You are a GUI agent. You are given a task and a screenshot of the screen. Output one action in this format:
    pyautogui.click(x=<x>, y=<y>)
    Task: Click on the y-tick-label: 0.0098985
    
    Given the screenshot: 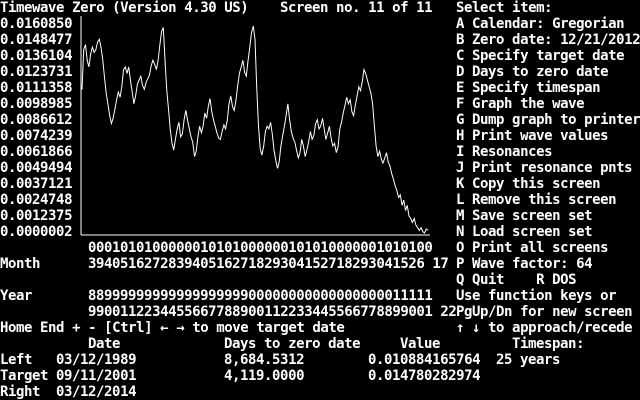 What is the action you would take?
    pyautogui.click(x=36, y=104)
    